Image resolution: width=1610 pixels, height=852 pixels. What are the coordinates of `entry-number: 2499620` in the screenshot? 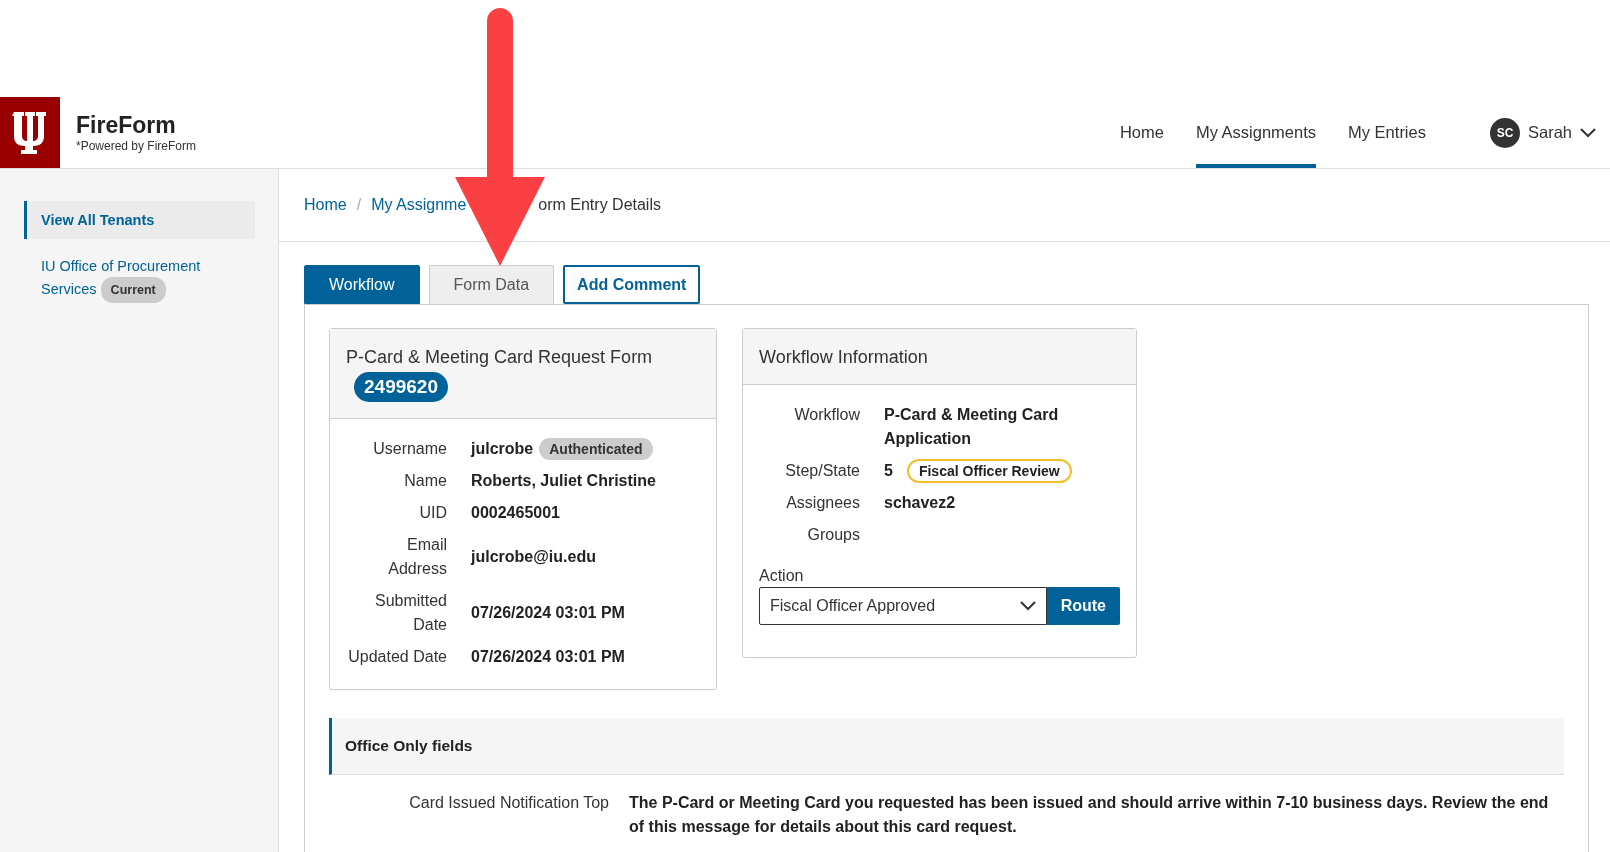 It's located at (401, 387).